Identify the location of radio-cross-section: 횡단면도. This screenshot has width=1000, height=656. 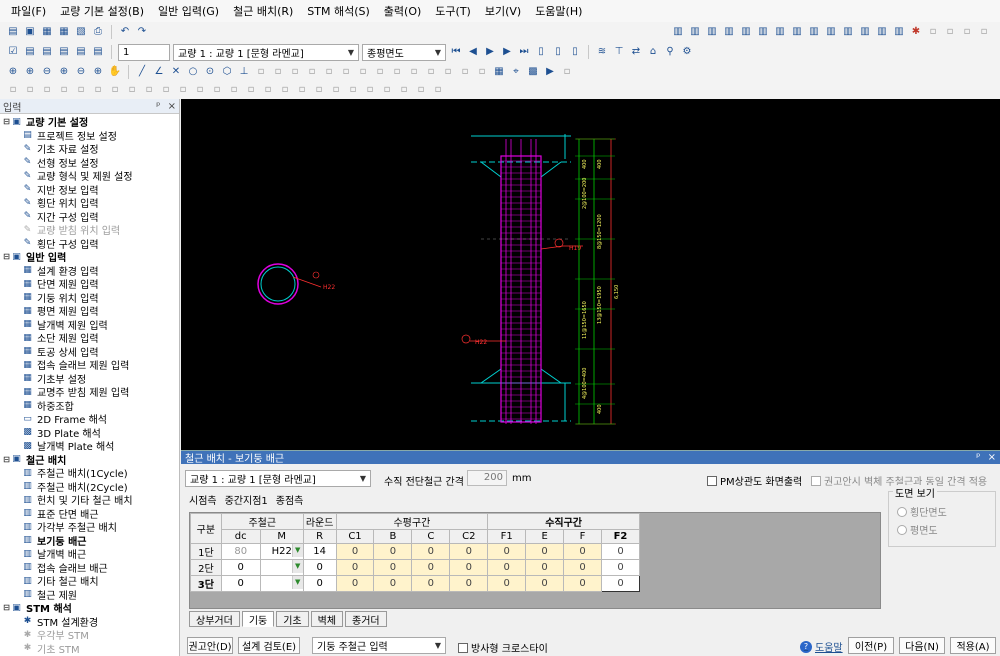
(922, 511).